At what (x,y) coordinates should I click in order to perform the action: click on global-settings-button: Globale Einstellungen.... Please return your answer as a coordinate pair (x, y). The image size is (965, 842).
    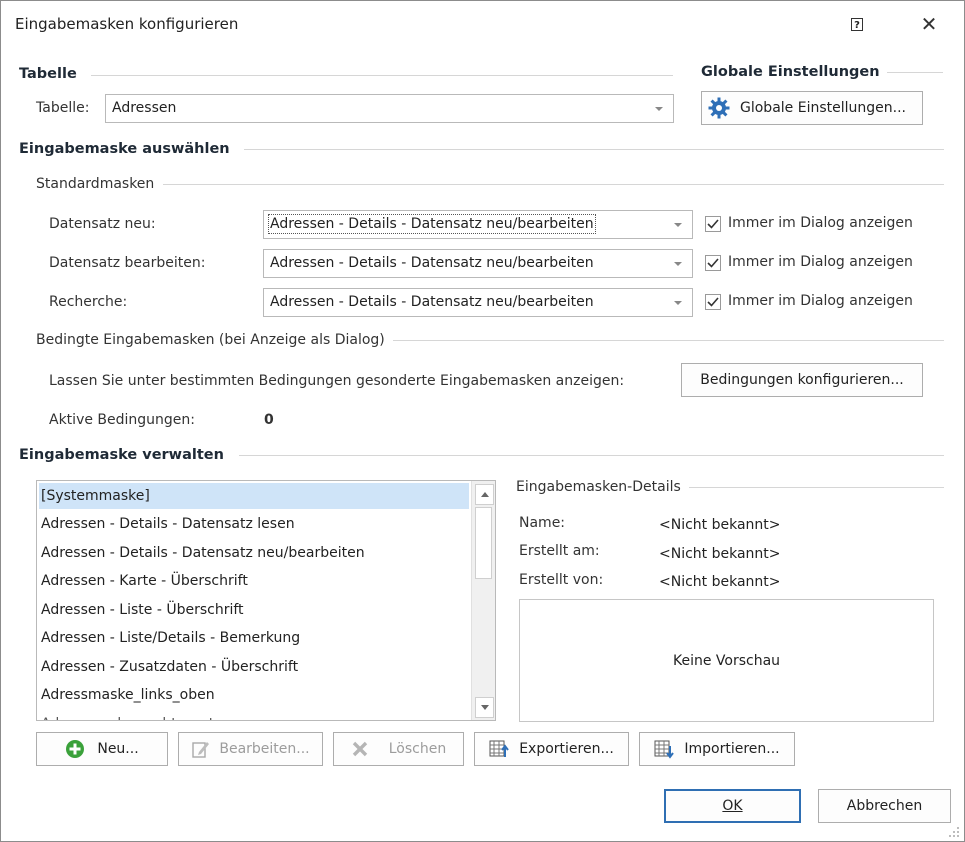
    Looking at the image, I should click on (812, 108).